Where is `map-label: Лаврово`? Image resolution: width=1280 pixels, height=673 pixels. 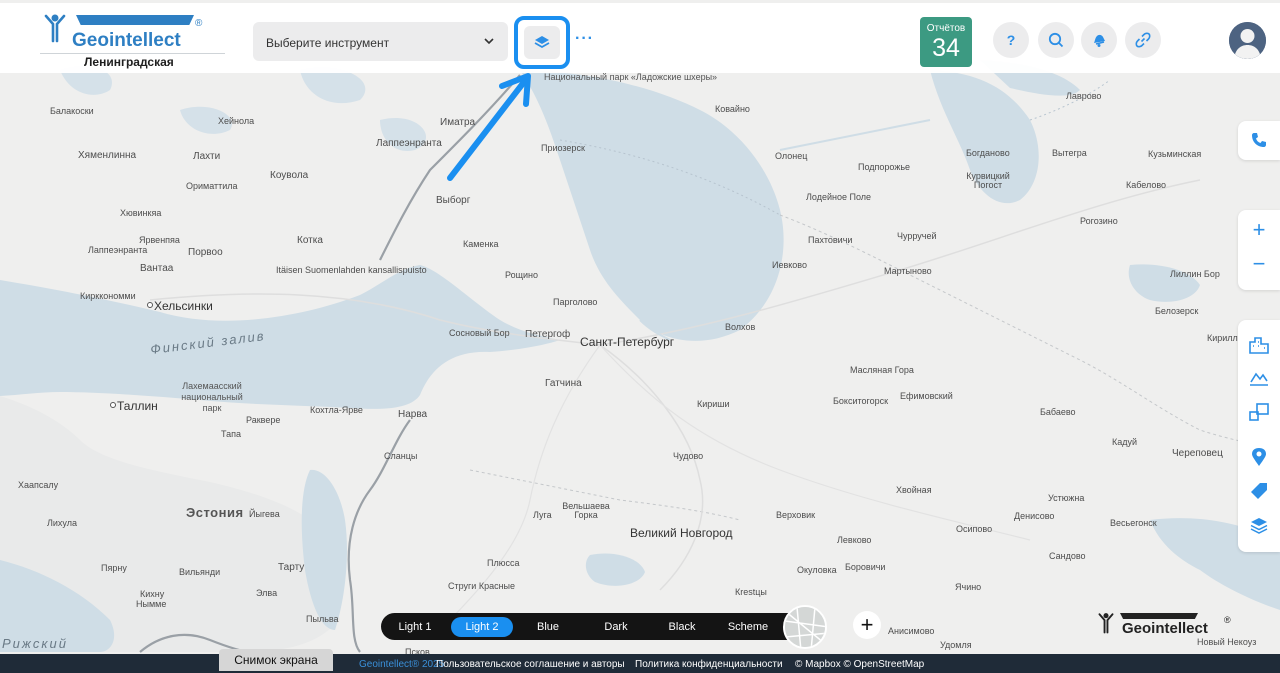
map-label: Лаврово is located at coordinates (1084, 96).